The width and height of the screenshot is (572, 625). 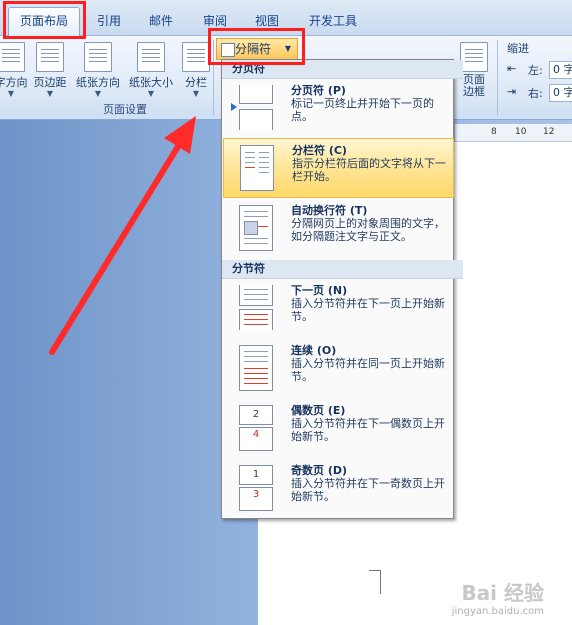 I want to click on margins-icon, so click(x=50, y=57).